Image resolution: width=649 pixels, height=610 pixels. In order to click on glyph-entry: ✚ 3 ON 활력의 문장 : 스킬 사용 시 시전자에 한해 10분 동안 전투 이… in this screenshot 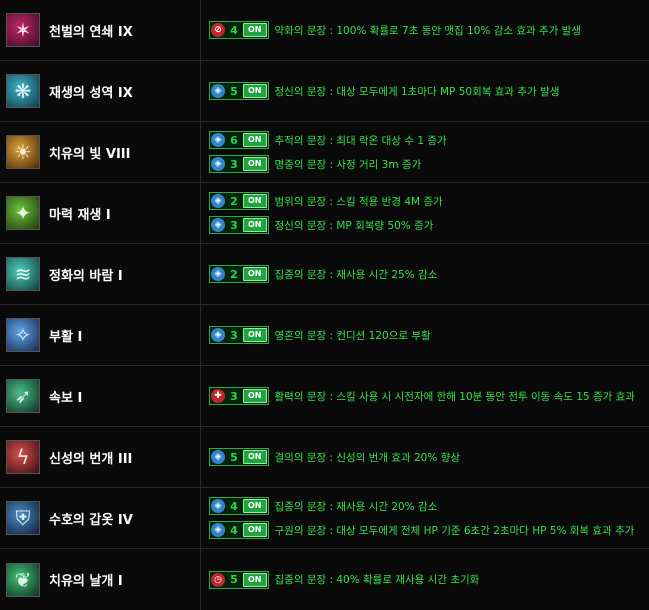, I will do `click(429, 396)`.